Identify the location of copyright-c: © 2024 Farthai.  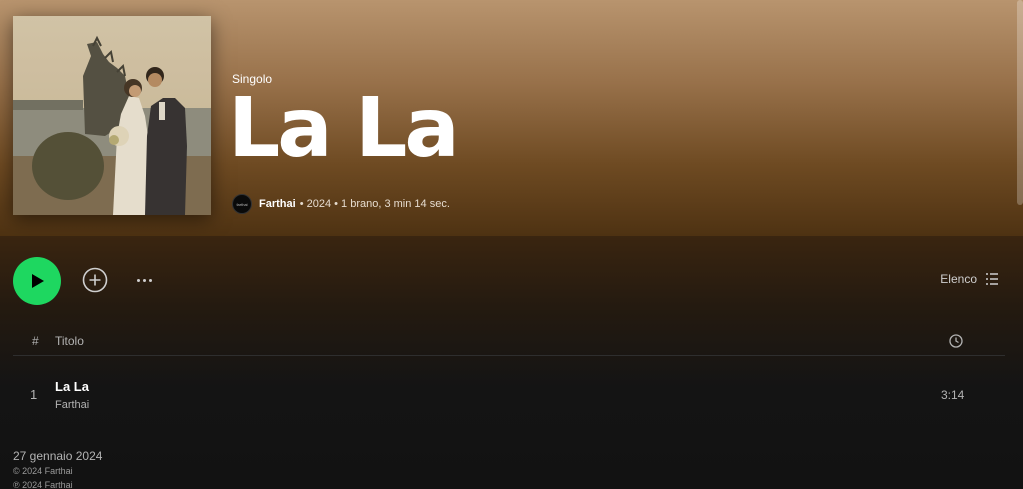
(43, 471).